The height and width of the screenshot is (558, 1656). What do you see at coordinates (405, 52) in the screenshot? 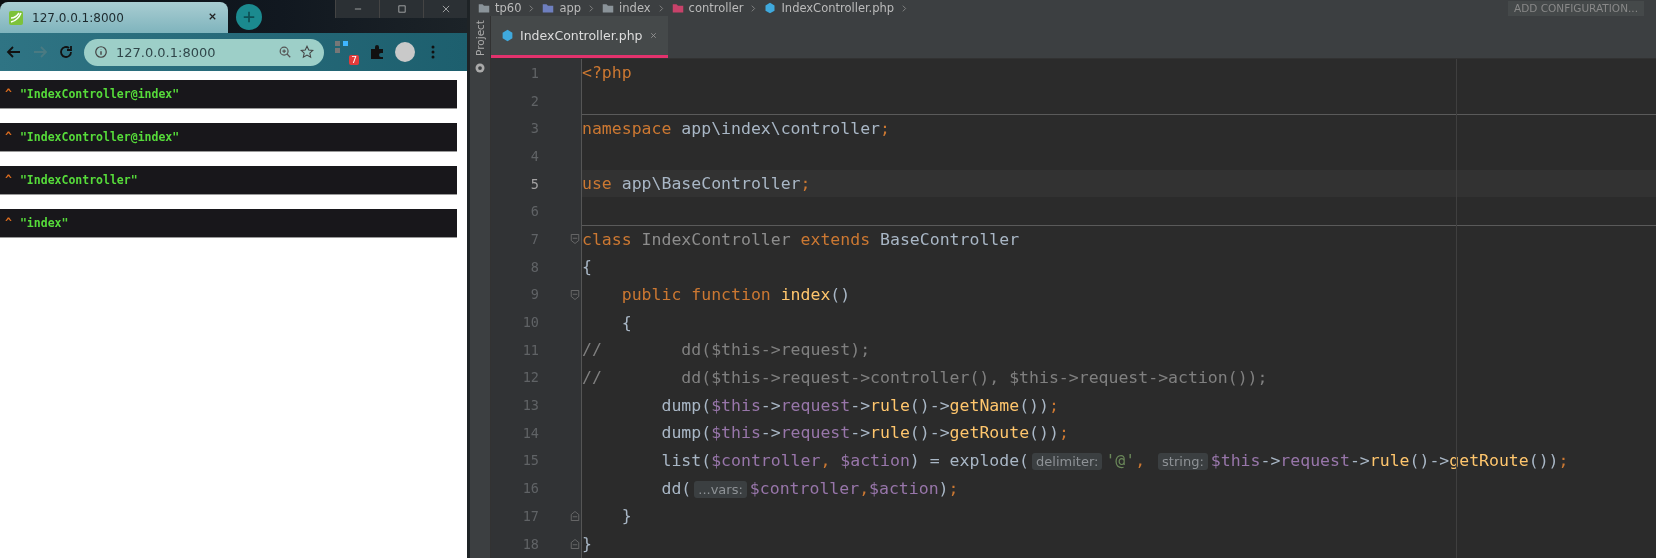
I see `avatar` at bounding box center [405, 52].